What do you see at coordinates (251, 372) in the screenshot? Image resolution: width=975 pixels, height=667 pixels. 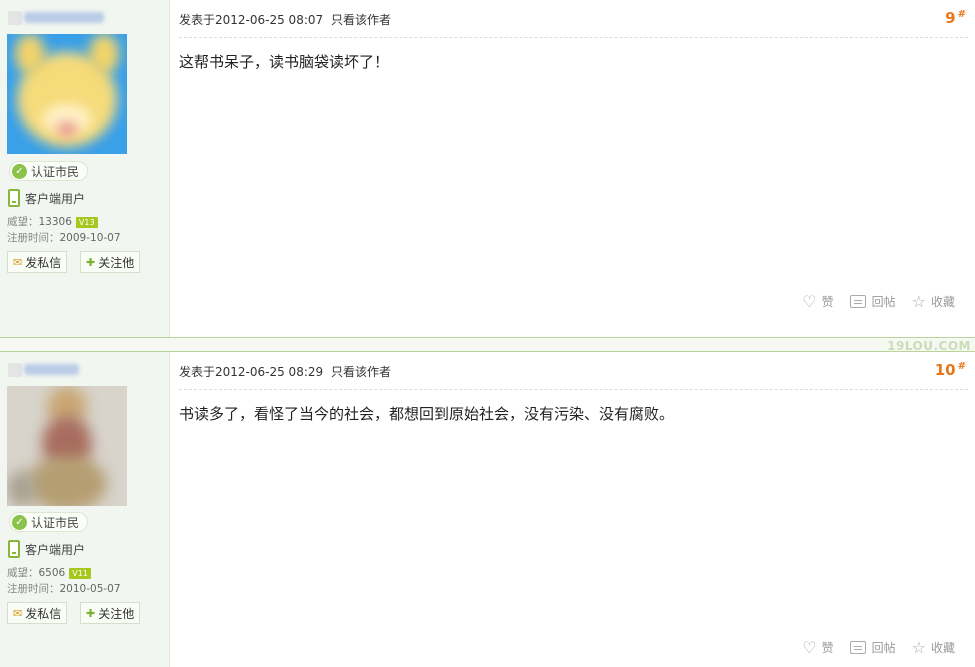 I see `post-time: 发表于2012-06-25 08:29` at bounding box center [251, 372].